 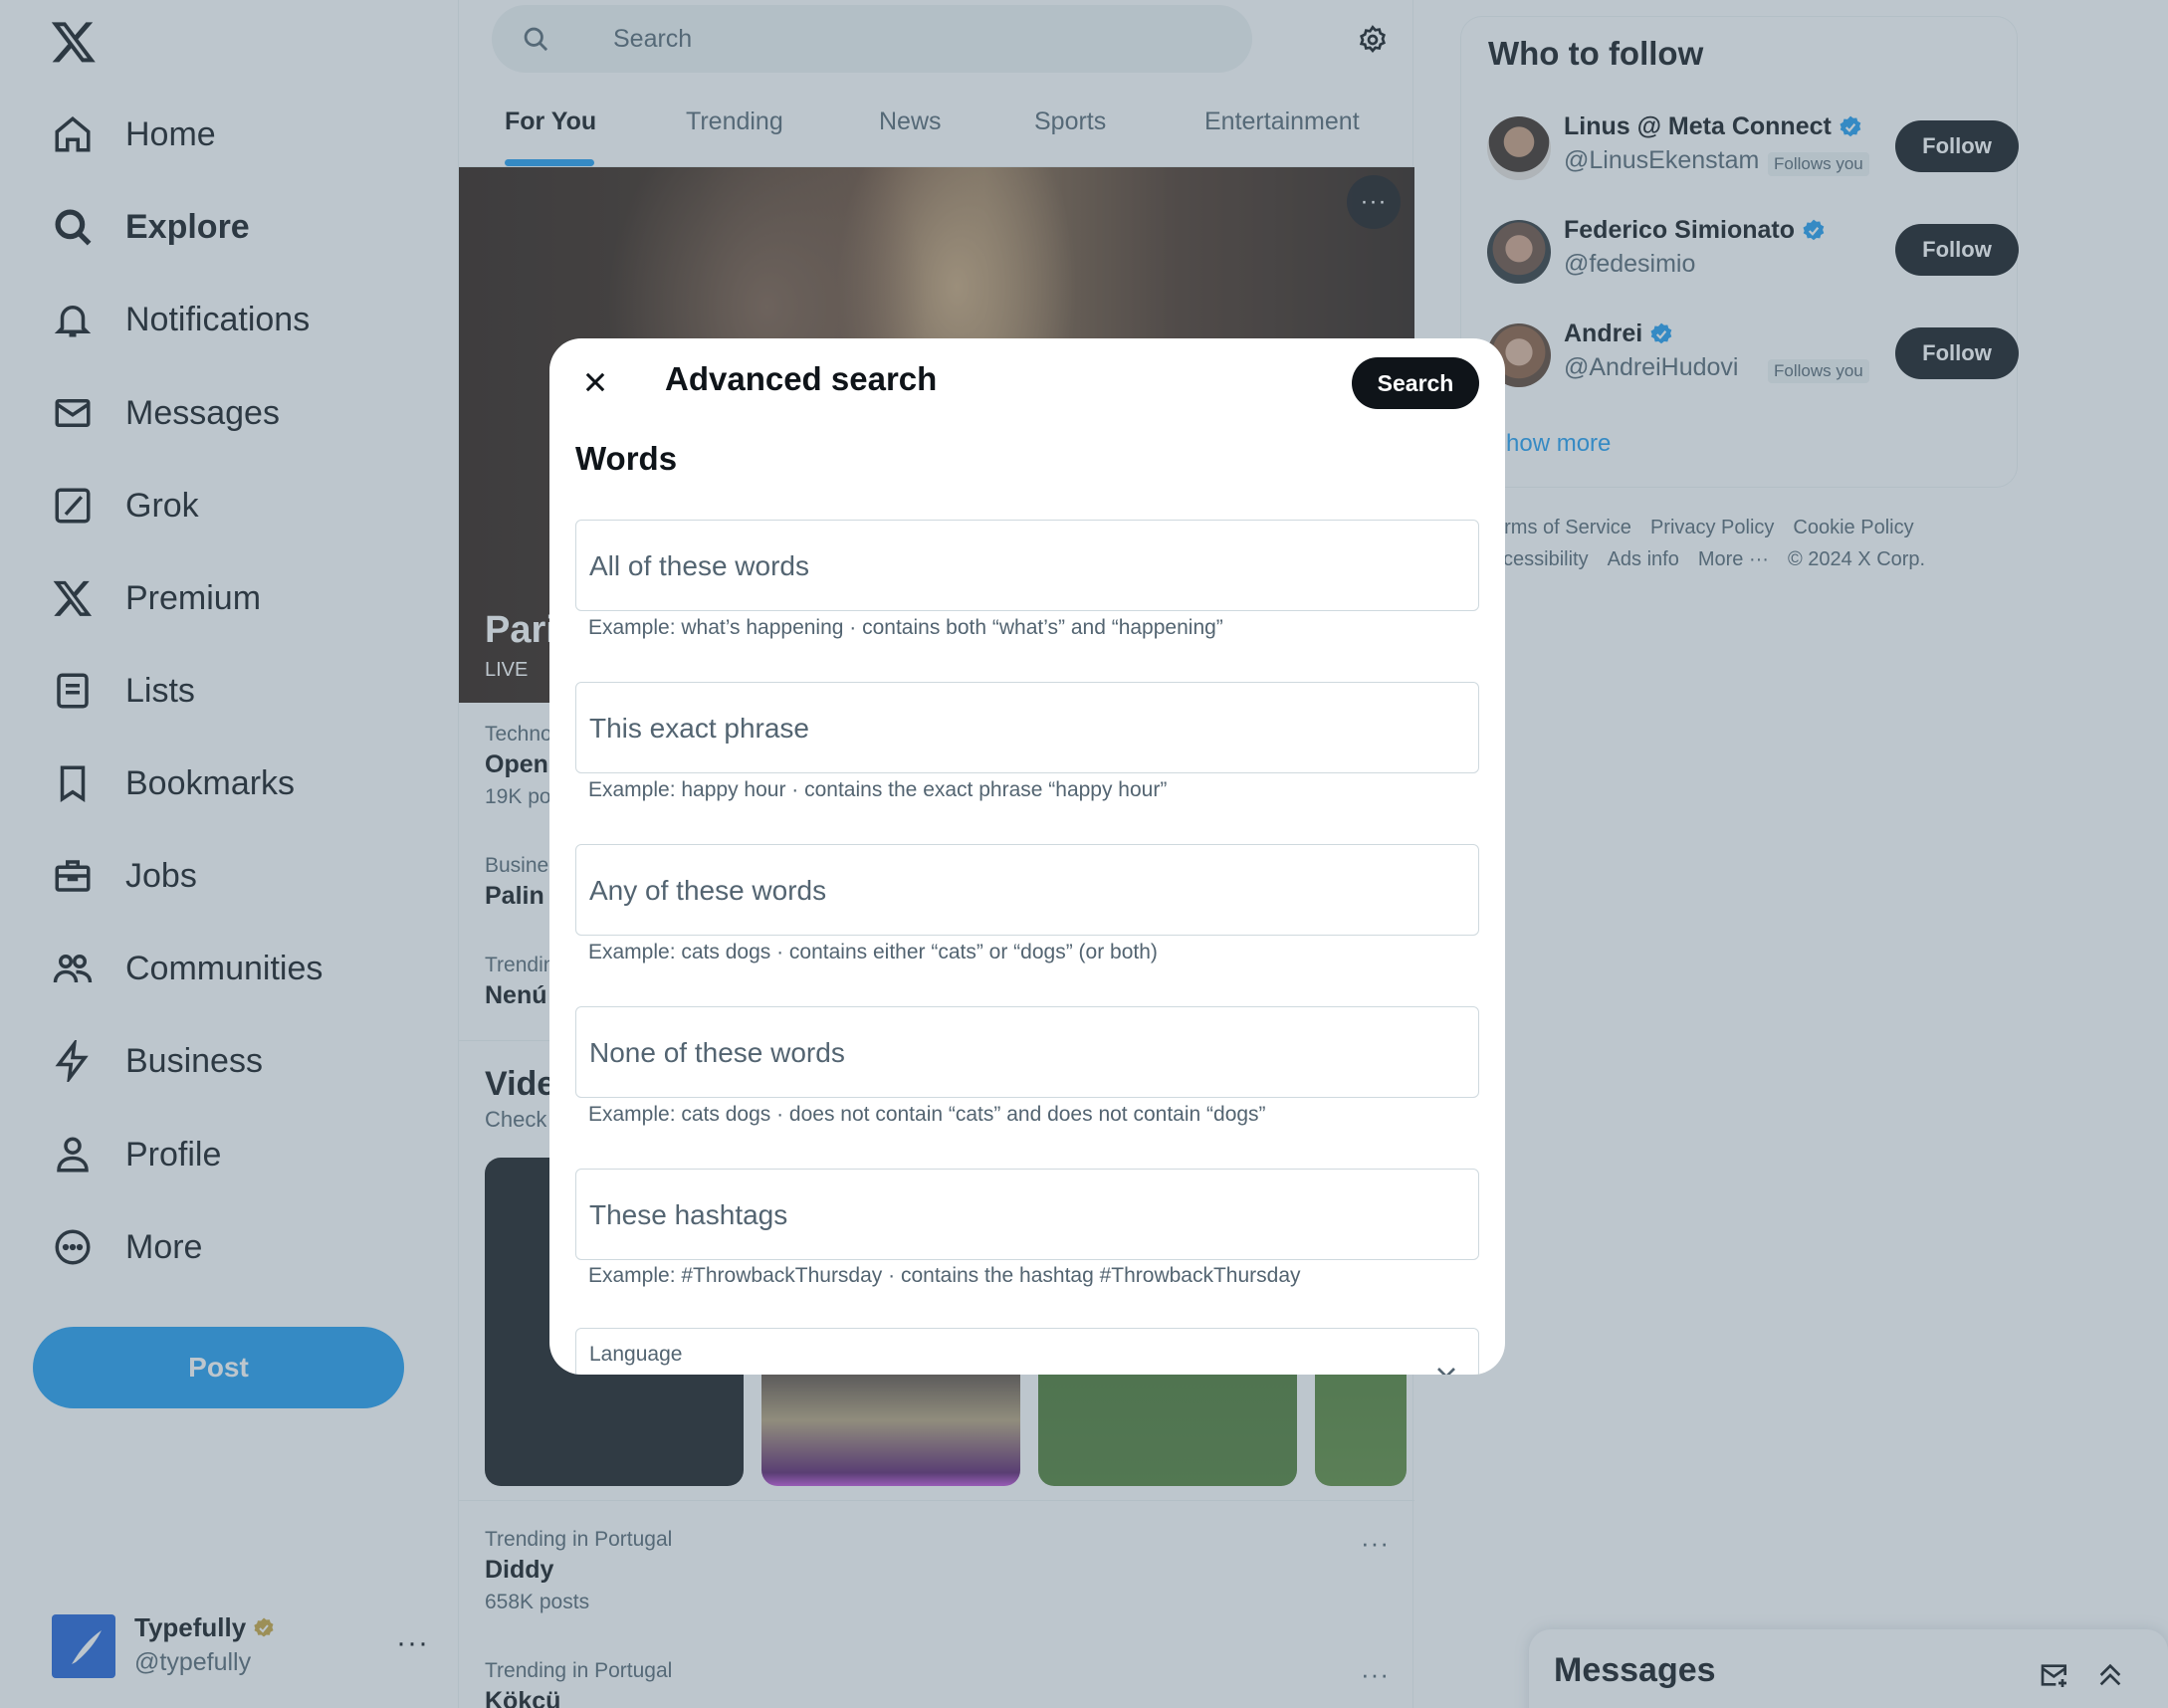 What do you see at coordinates (1027, 1351) in the screenshot?
I see `language-select: Language` at bounding box center [1027, 1351].